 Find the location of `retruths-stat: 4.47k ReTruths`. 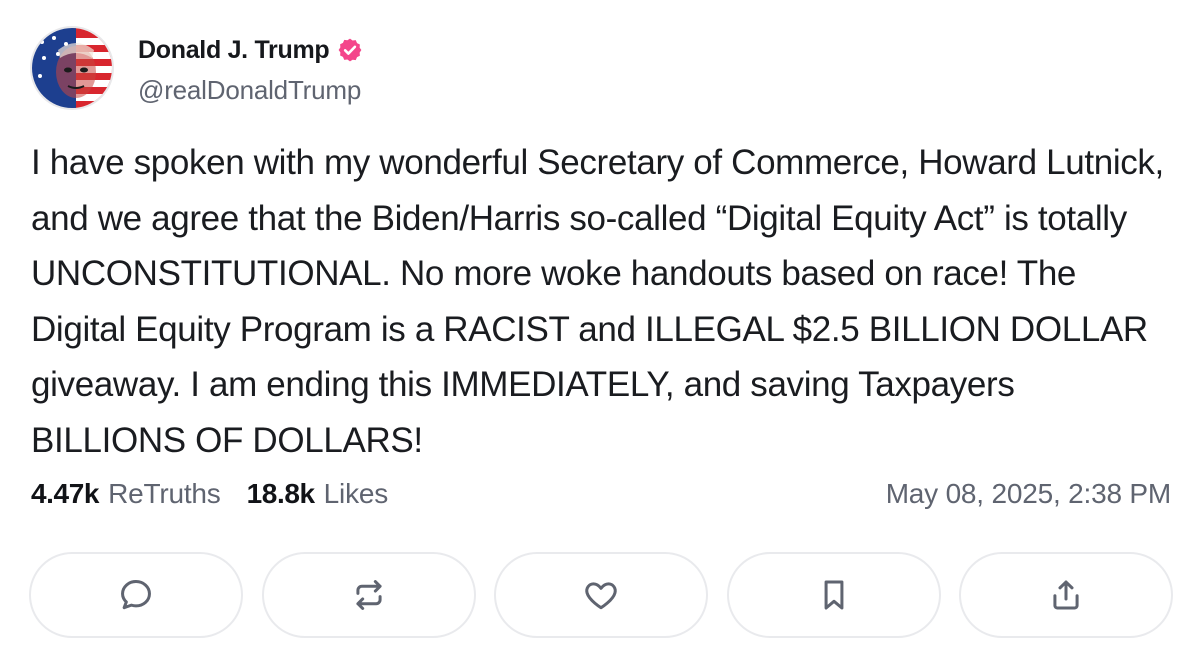

retruths-stat: 4.47k ReTruths is located at coordinates (126, 494).